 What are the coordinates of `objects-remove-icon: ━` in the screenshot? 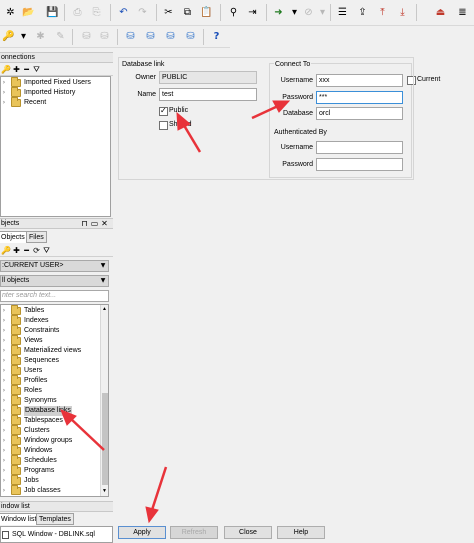 It's located at (26, 250).